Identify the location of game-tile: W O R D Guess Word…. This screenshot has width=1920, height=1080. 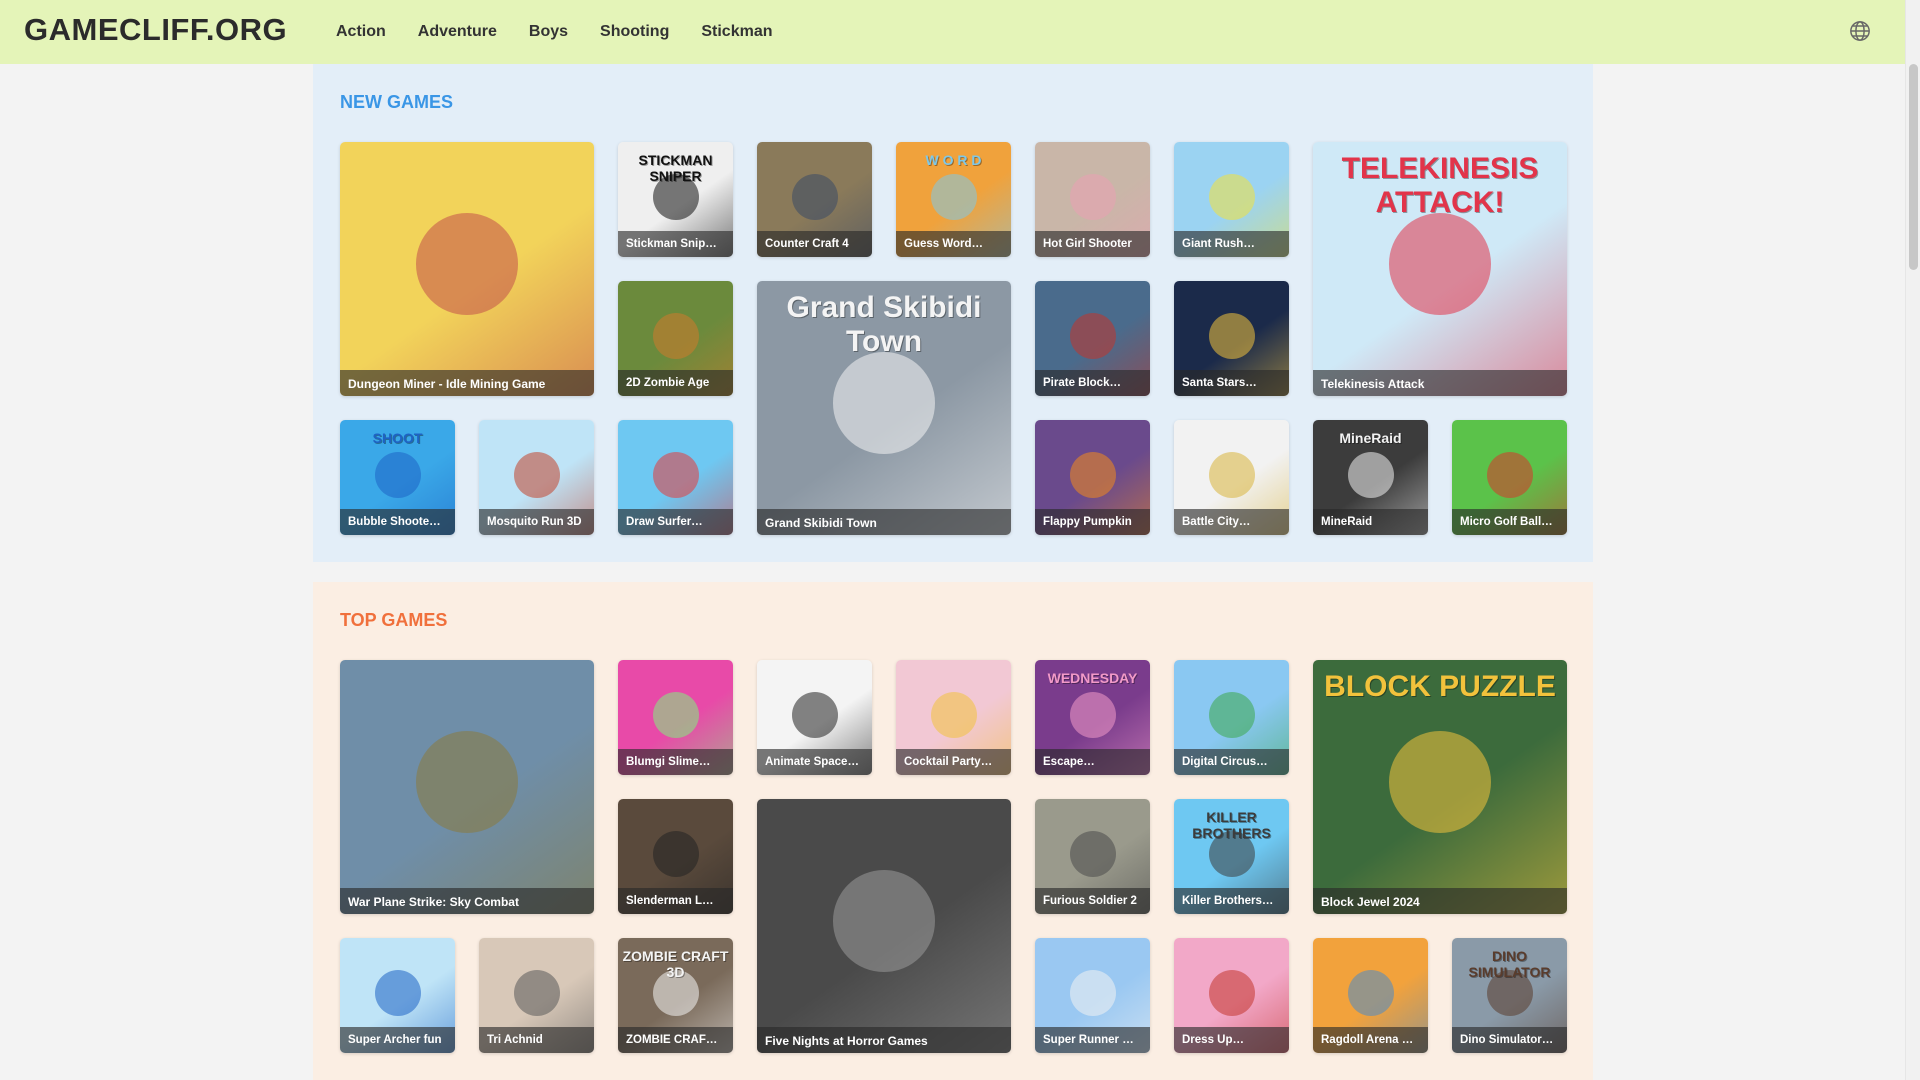
(953, 199).